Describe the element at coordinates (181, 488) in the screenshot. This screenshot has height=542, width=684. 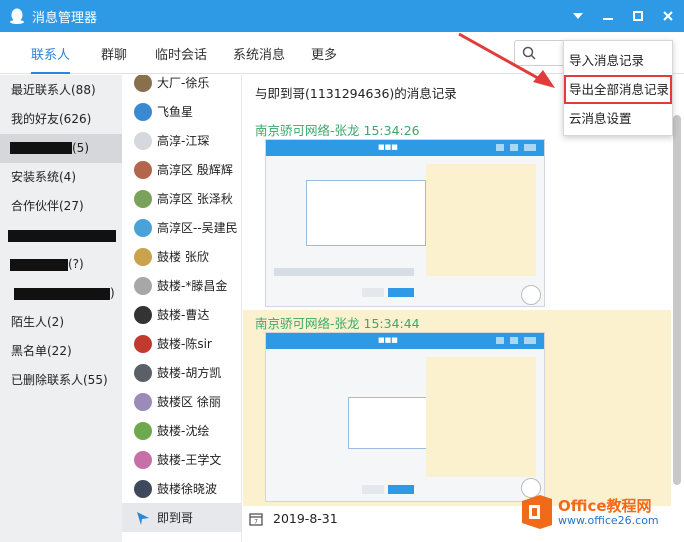
I see `list-item: 鼓楼徐晓波` at that location.